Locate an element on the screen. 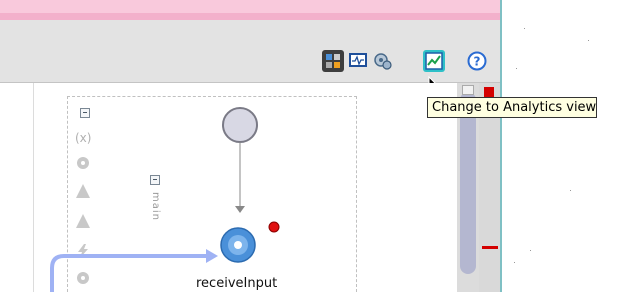 Image resolution: width=623 pixels, height=292 pixels. scroll-up-button is located at coordinates (468, 90).